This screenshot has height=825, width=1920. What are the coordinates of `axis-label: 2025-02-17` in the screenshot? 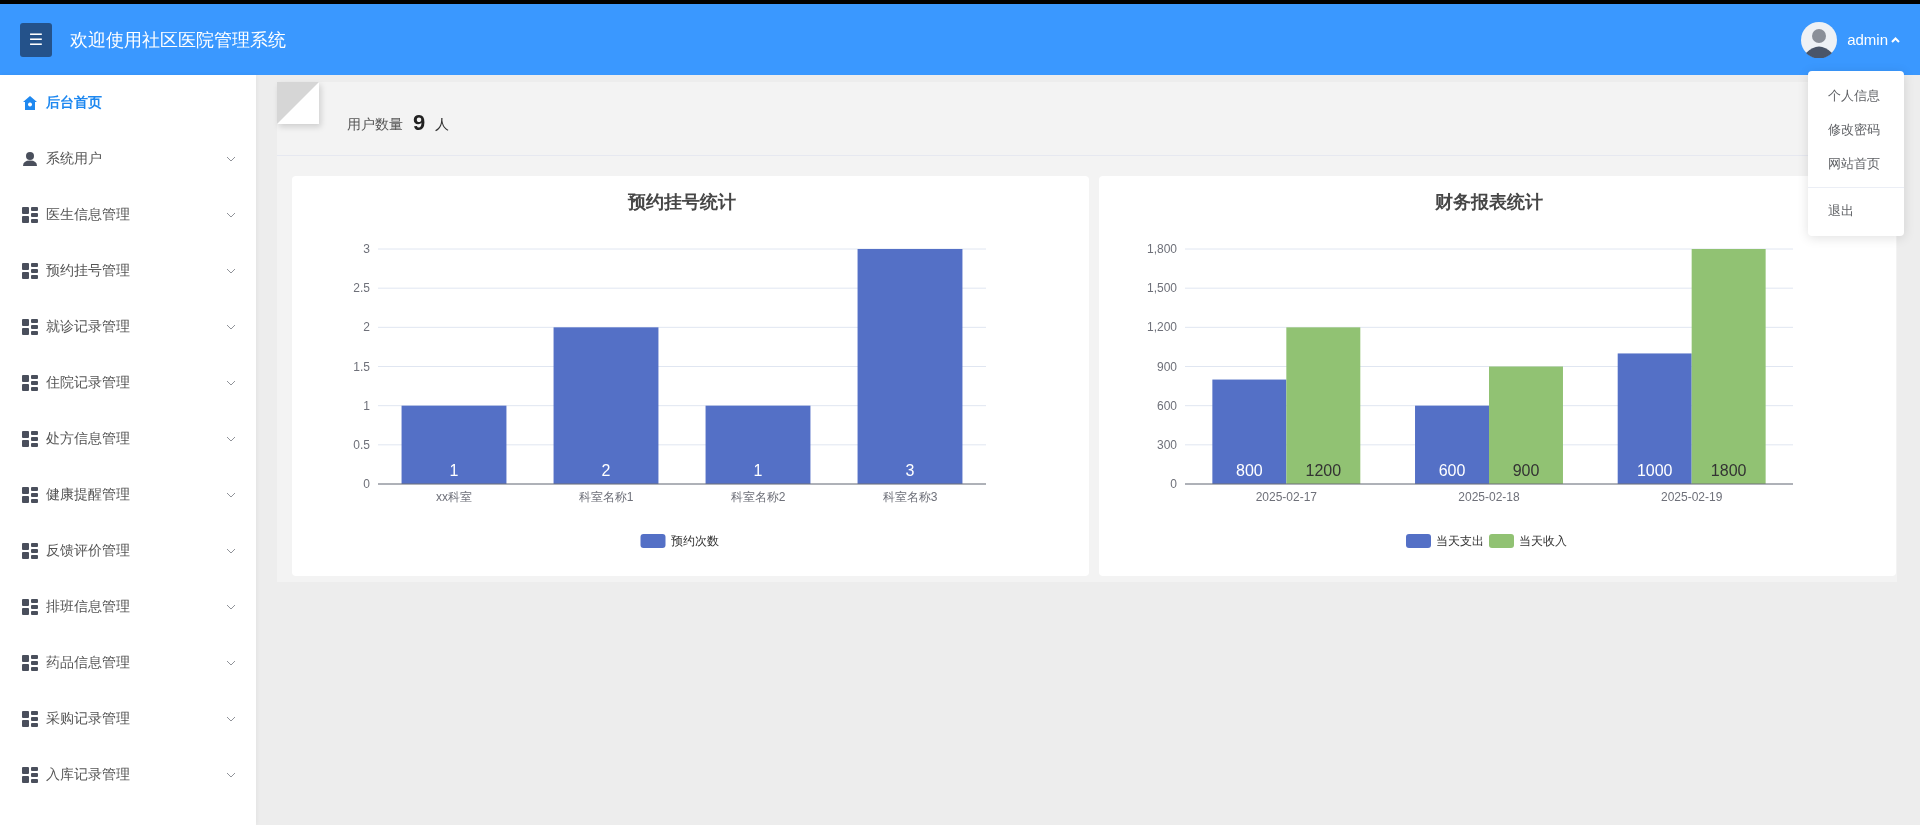 It's located at (1286, 497).